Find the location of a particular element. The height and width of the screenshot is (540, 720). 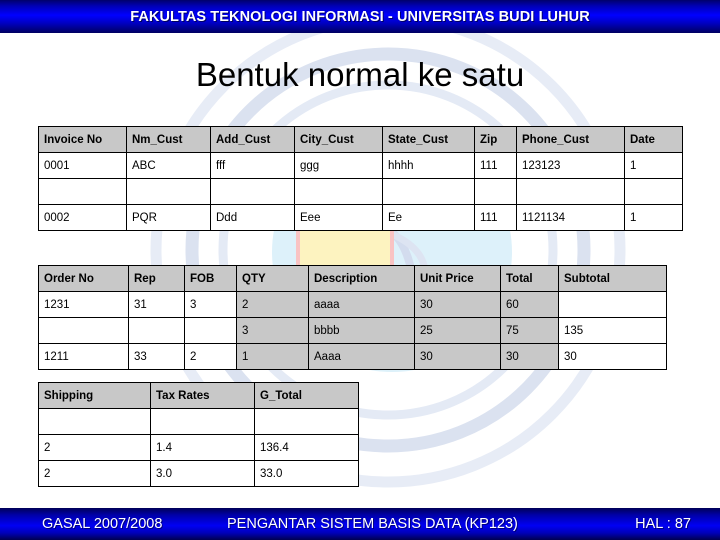

cell-tax-rates: 3.0 is located at coordinates (202, 473).